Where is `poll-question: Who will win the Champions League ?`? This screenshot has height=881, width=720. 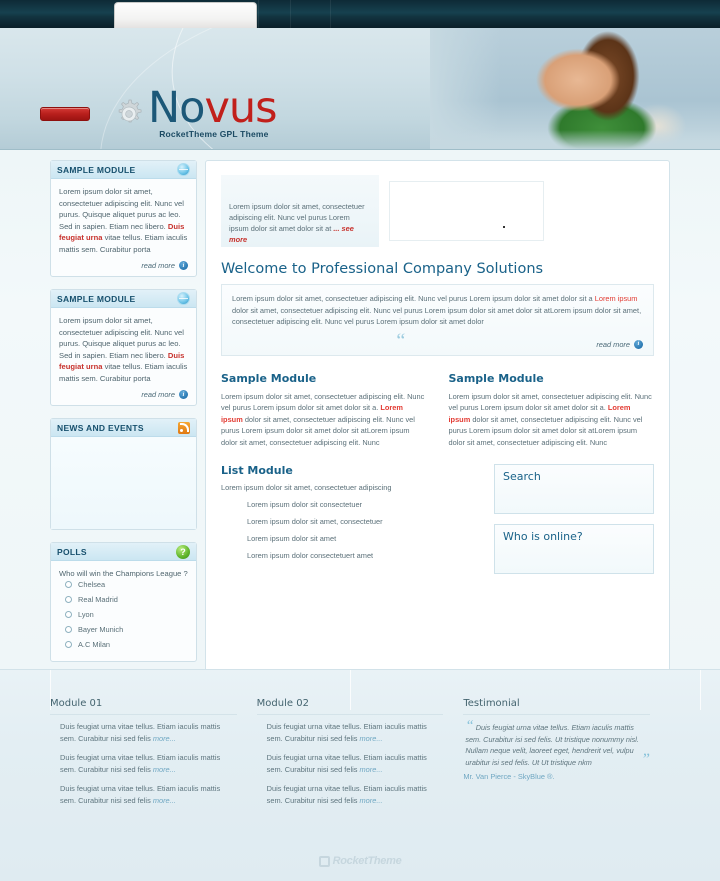 poll-question: Who will win the Champions League ? is located at coordinates (123, 573).